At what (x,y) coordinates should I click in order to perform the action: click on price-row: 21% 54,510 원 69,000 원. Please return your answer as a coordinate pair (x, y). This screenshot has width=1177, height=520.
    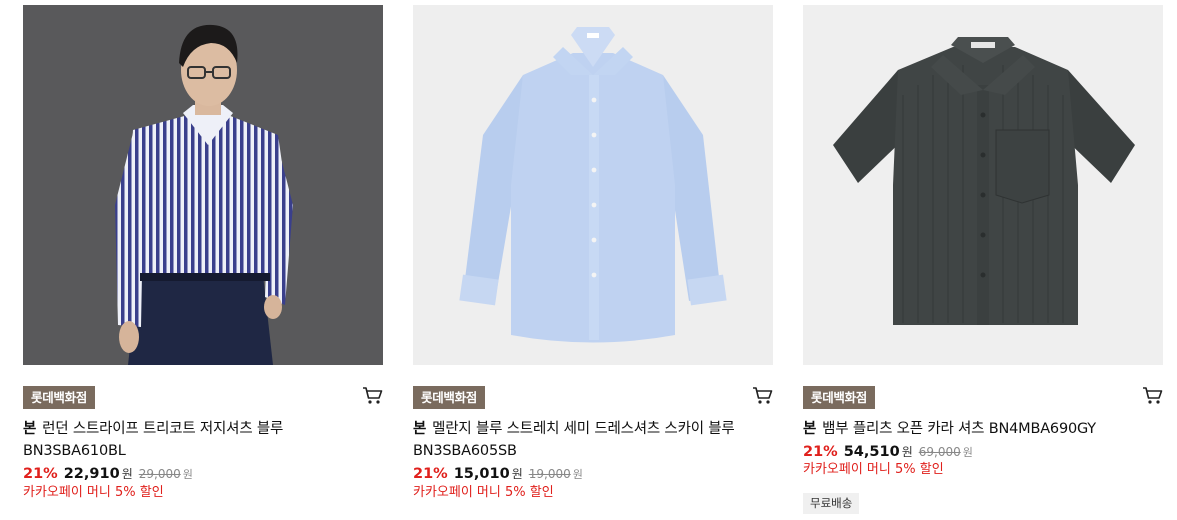
    Looking at the image, I should click on (888, 452).